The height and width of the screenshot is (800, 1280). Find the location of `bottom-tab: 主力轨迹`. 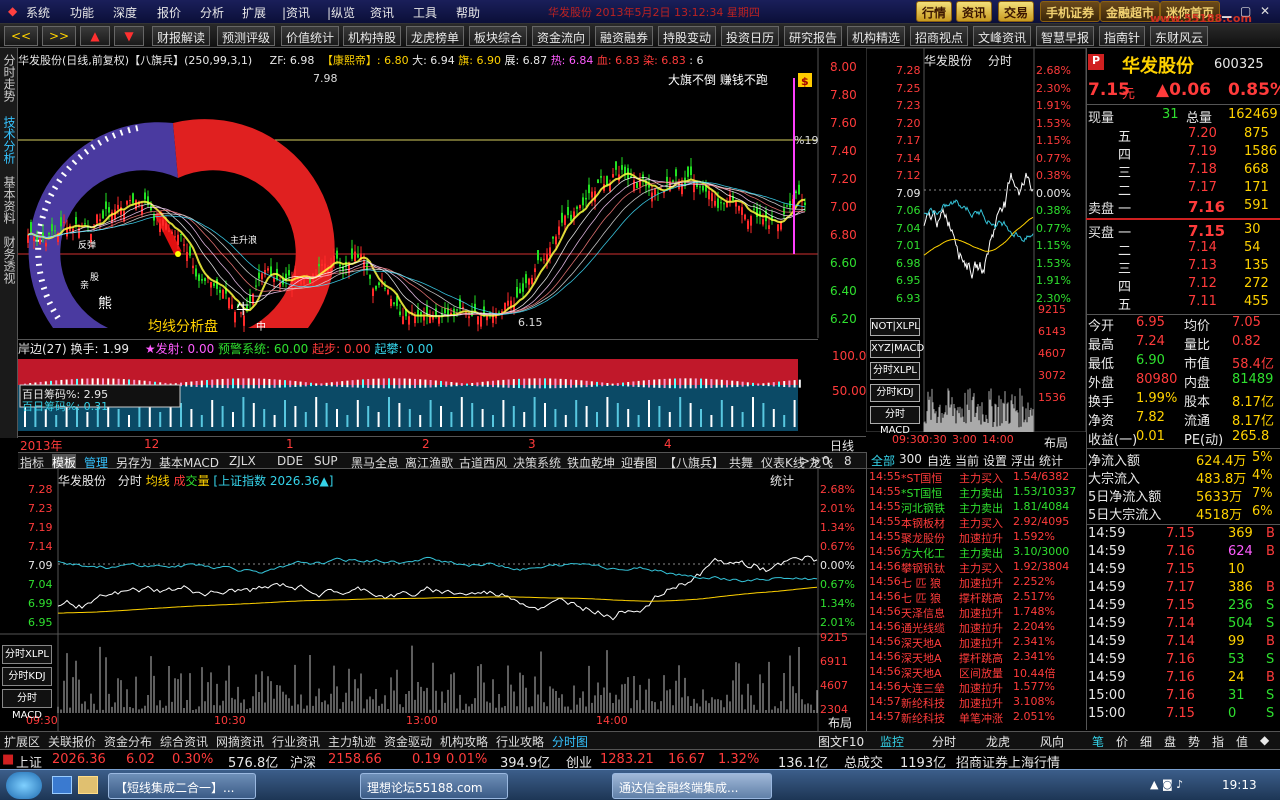

bottom-tab: 主力轨迹 is located at coordinates (352, 741).